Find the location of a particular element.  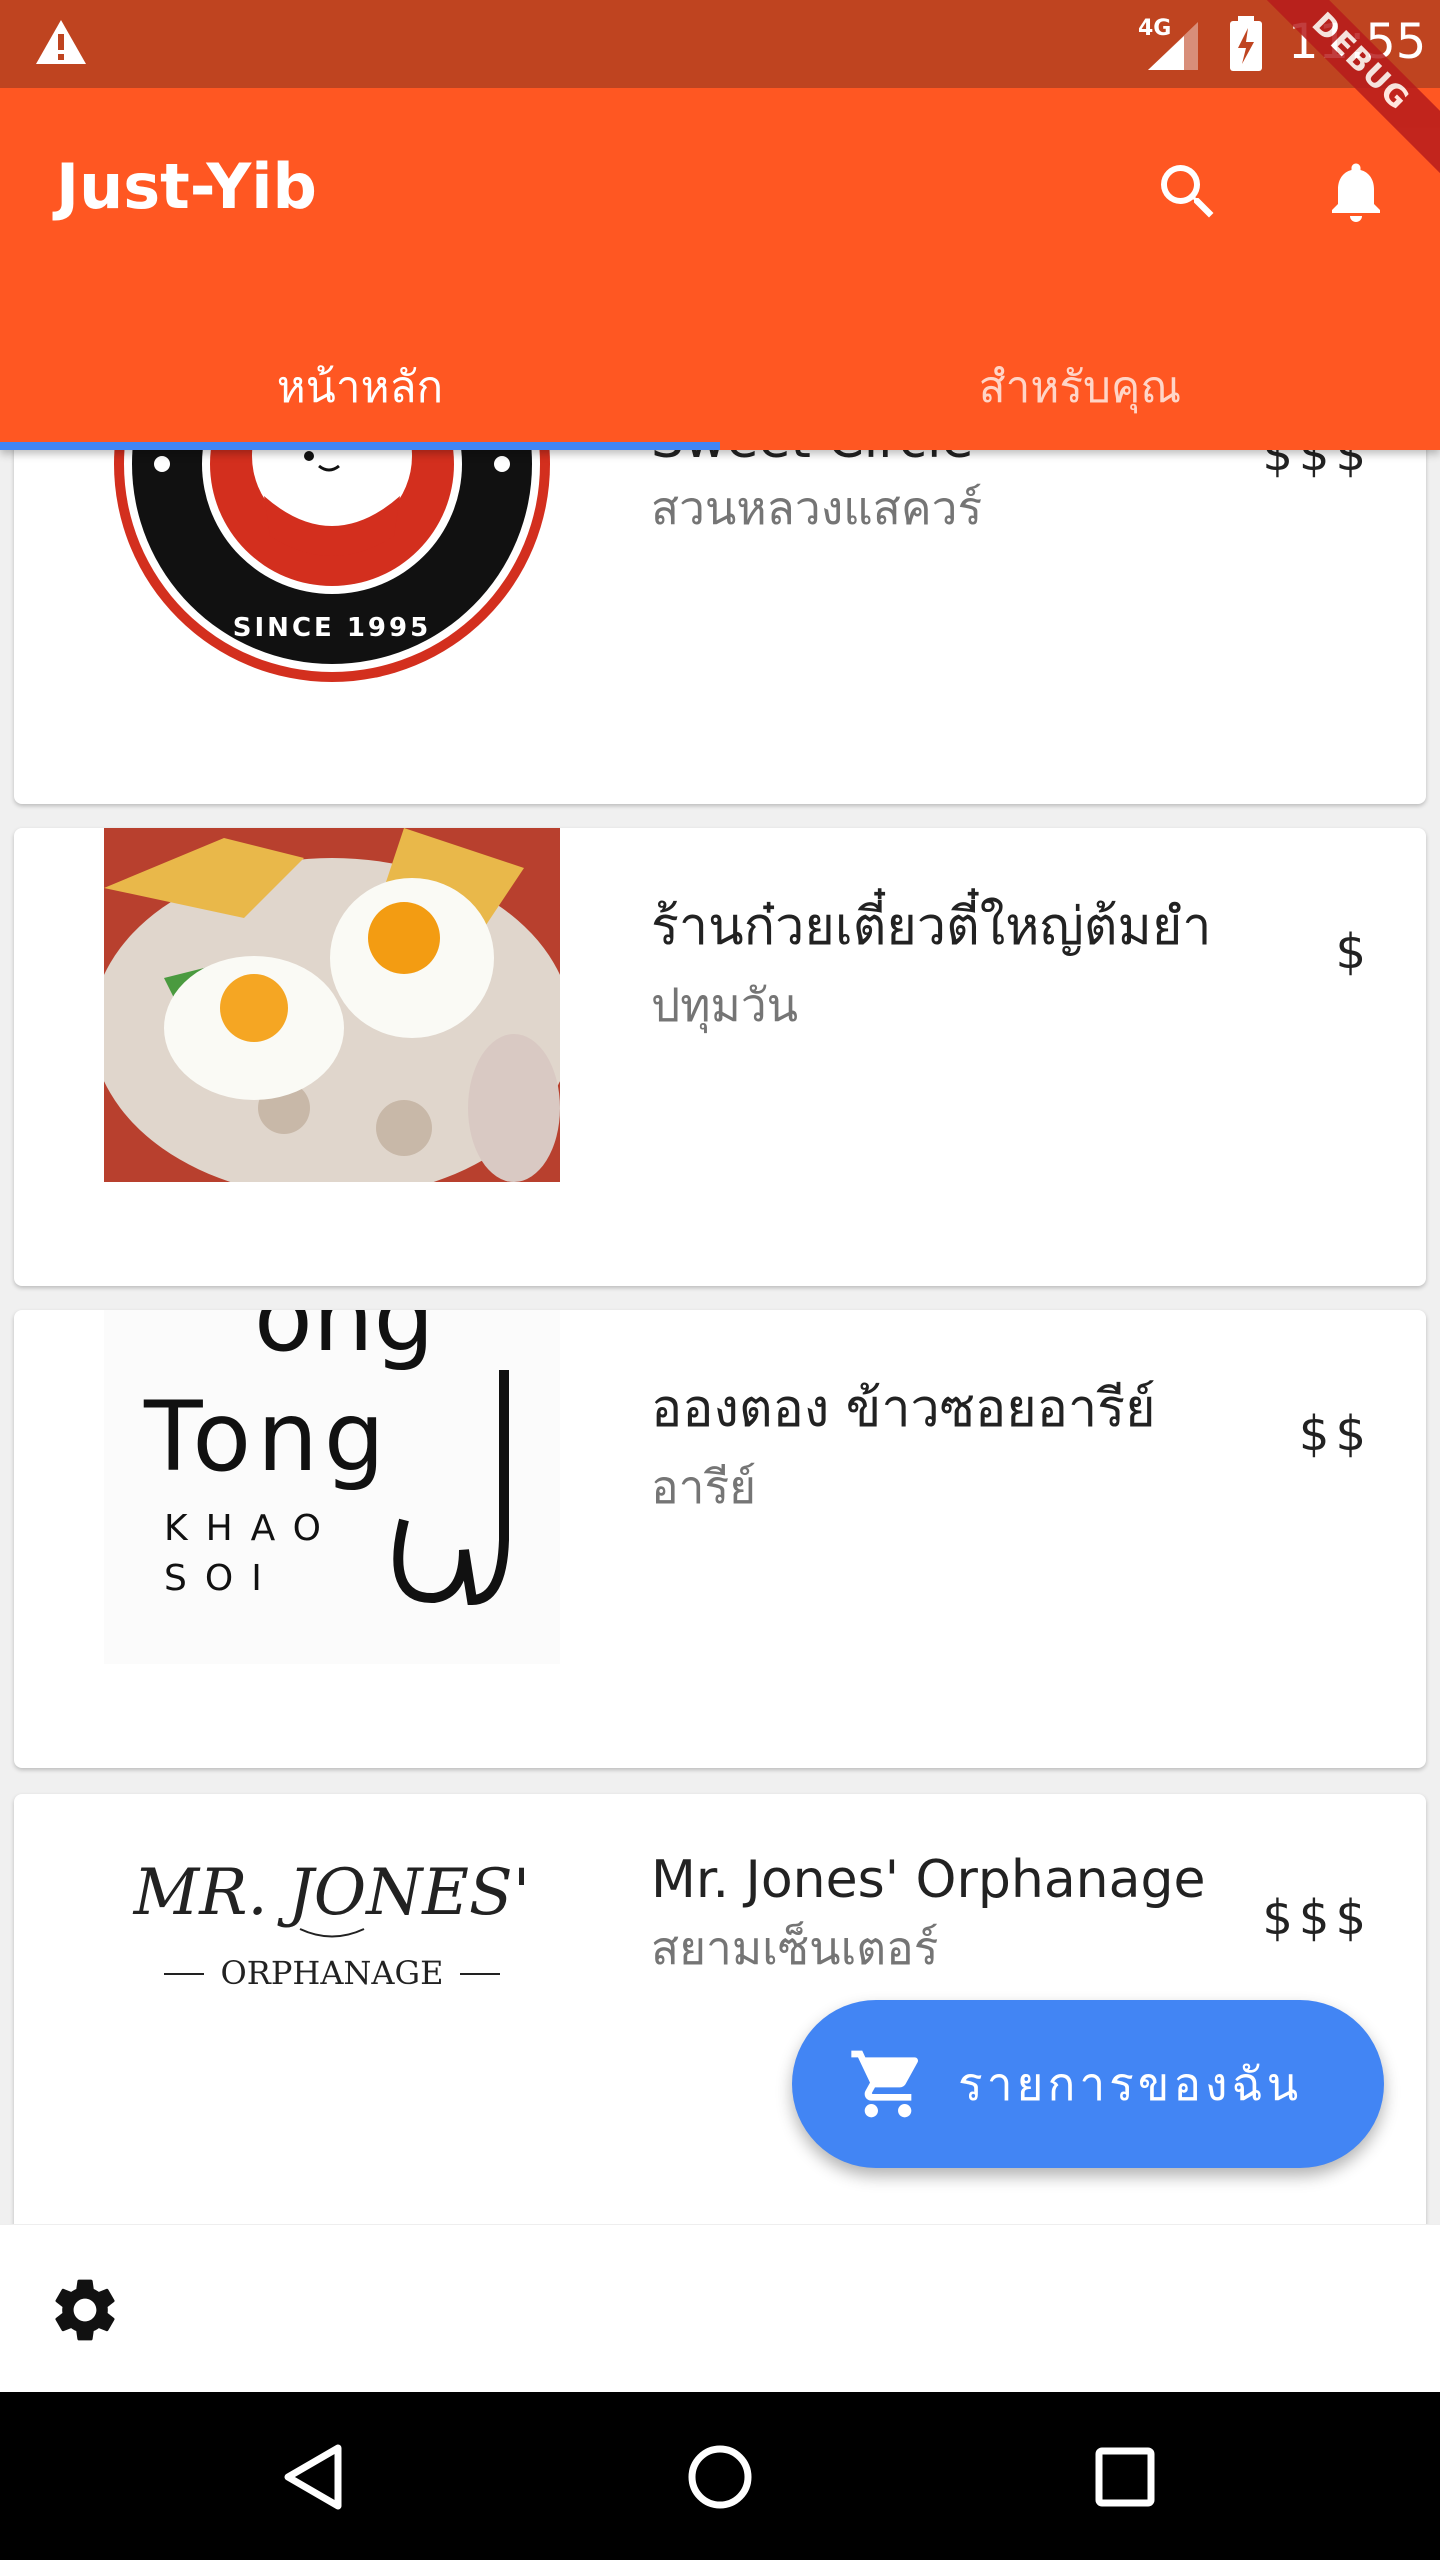

back-triangle-icon is located at coordinates (313, 2477).